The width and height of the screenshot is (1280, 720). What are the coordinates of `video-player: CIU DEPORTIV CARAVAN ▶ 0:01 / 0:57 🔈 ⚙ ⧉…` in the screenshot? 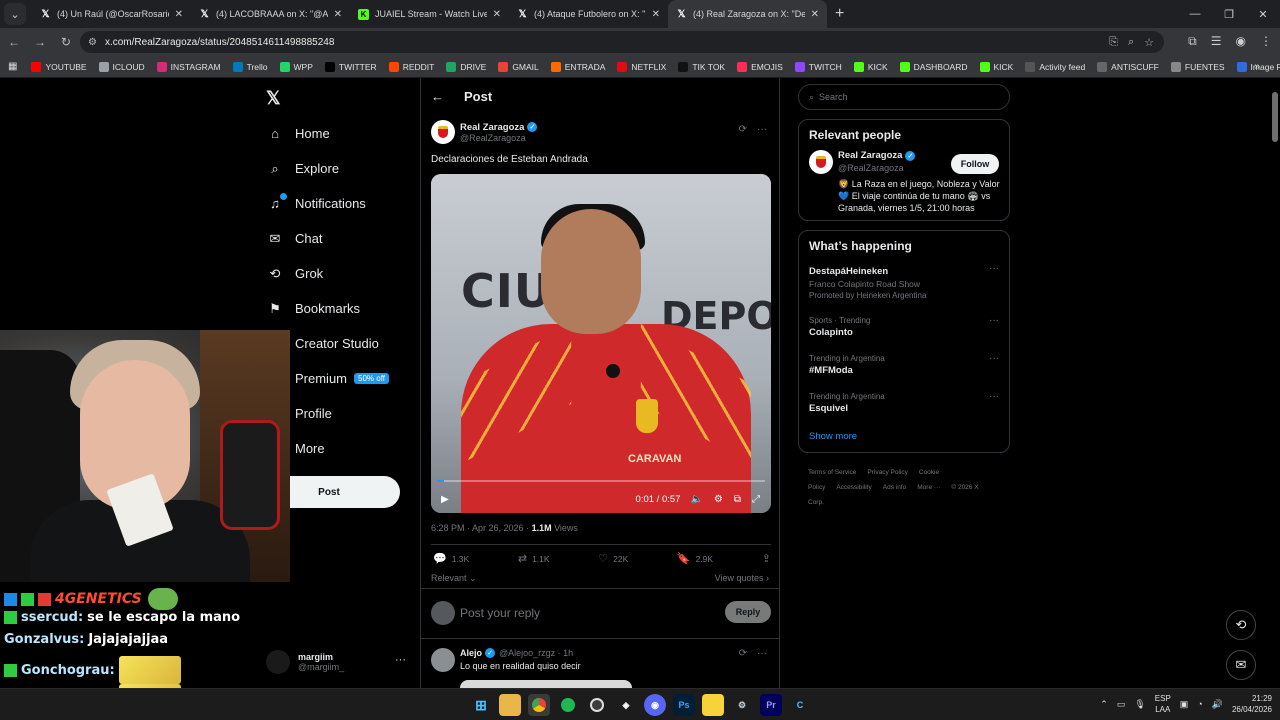 It's located at (601, 343).